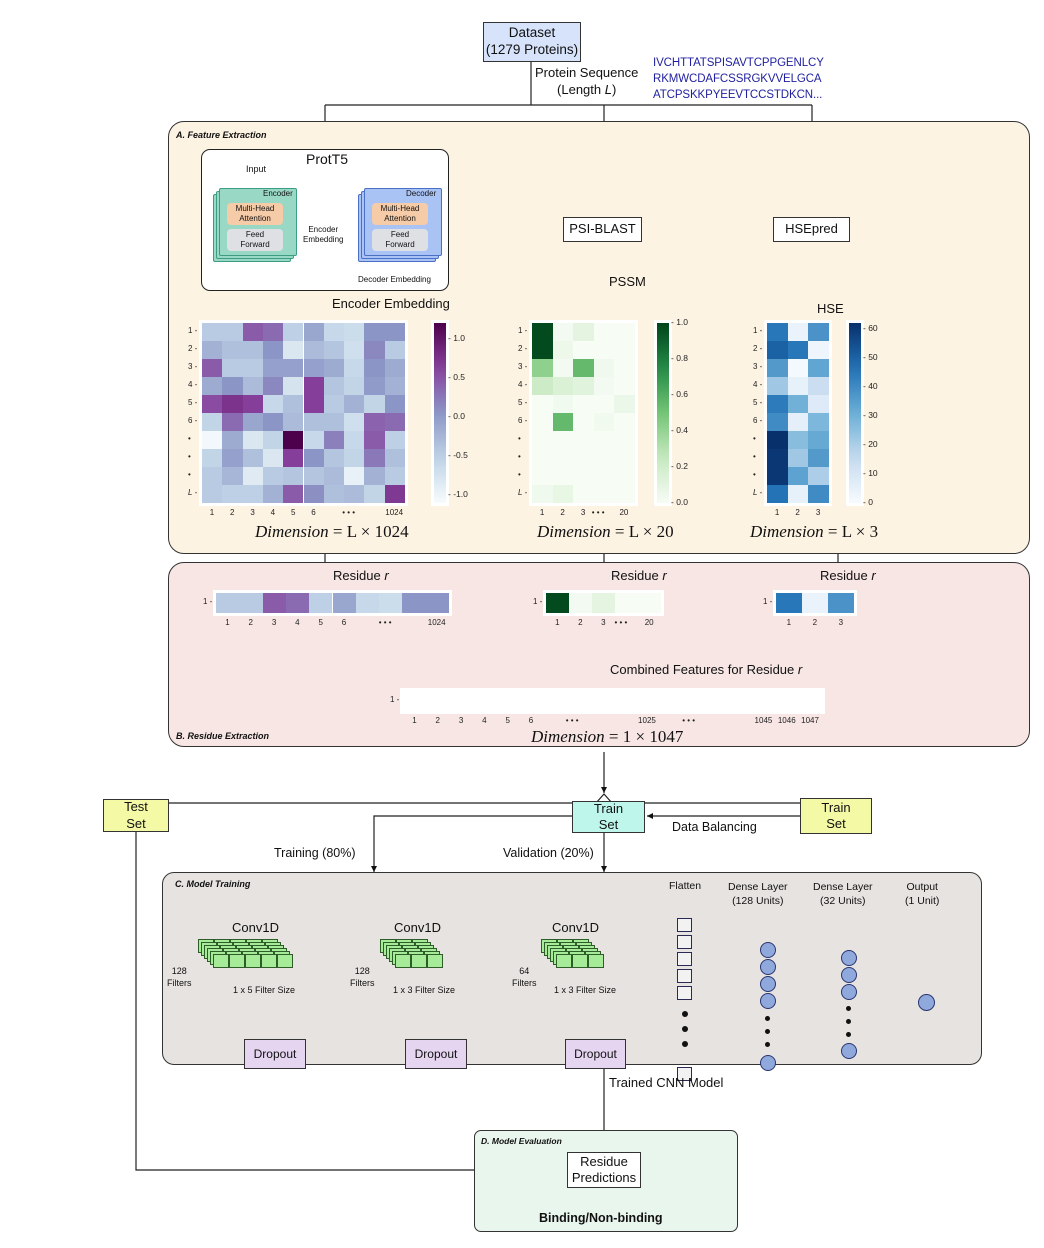 This screenshot has width=1044, height=1248. Describe the element at coordinates (523, 384) in the screenshot. I see `row-tick-label: 4 -` at that location.